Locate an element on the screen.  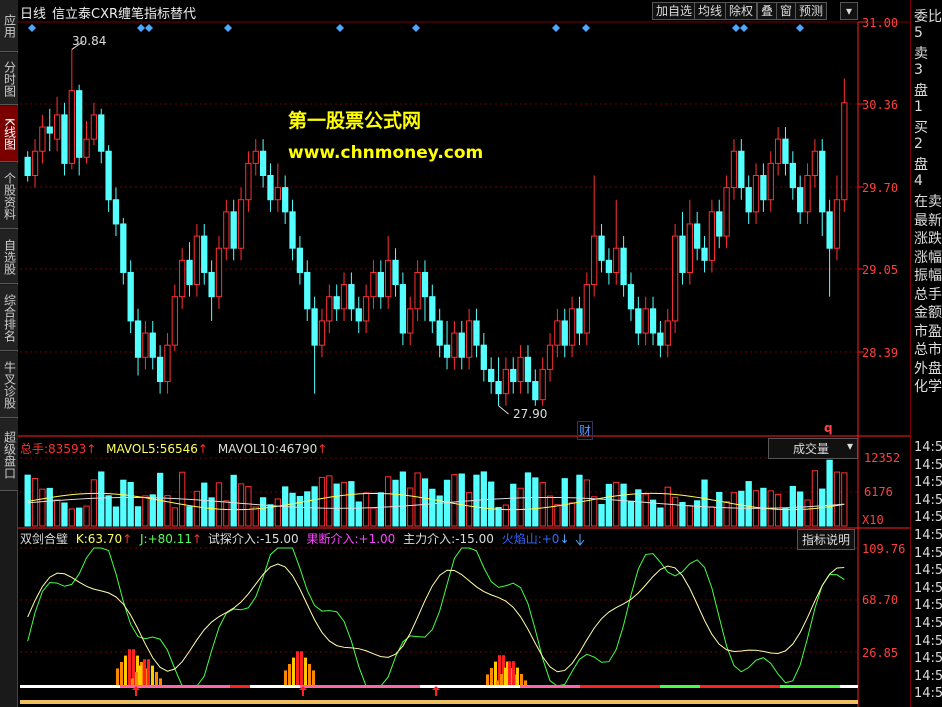
indicator-tick: 68.70 is located at coordinates (880, 600).